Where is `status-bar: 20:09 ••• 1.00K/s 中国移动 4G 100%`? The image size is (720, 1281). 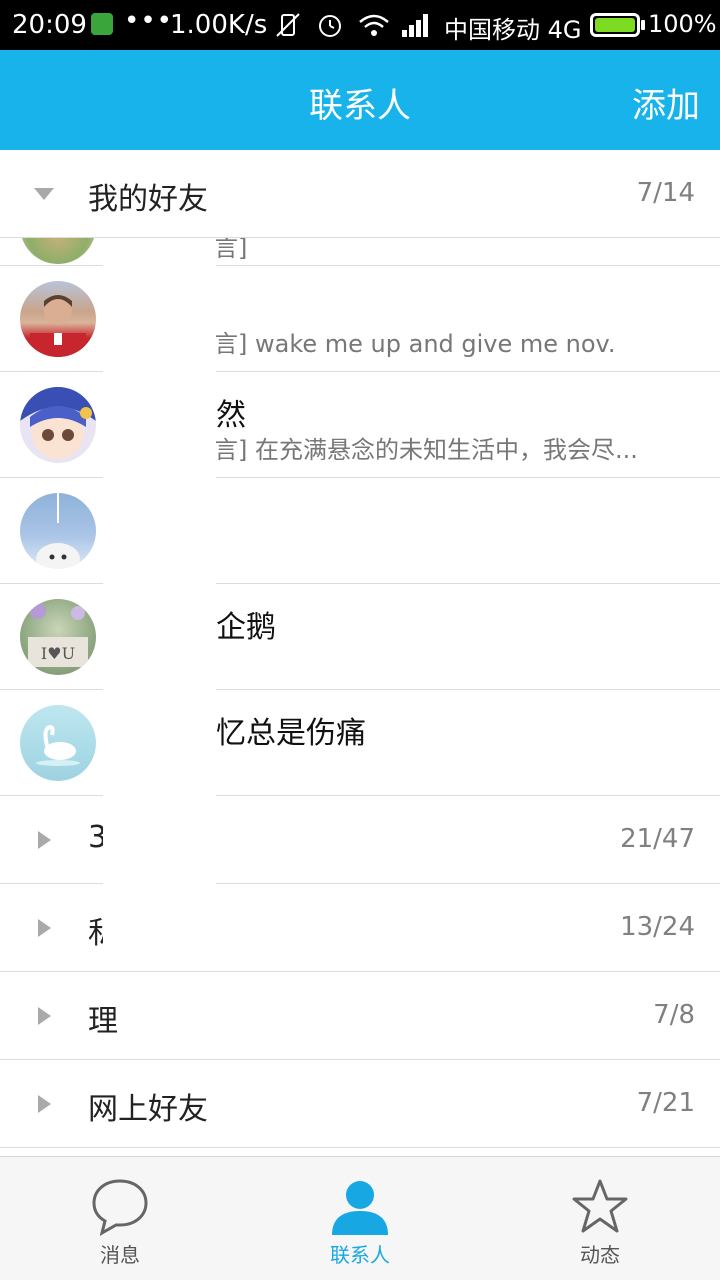
status-bar: 20:09 ••• 1.00K/s 中国移动 4G 100% is located at coordinates (360, 25).